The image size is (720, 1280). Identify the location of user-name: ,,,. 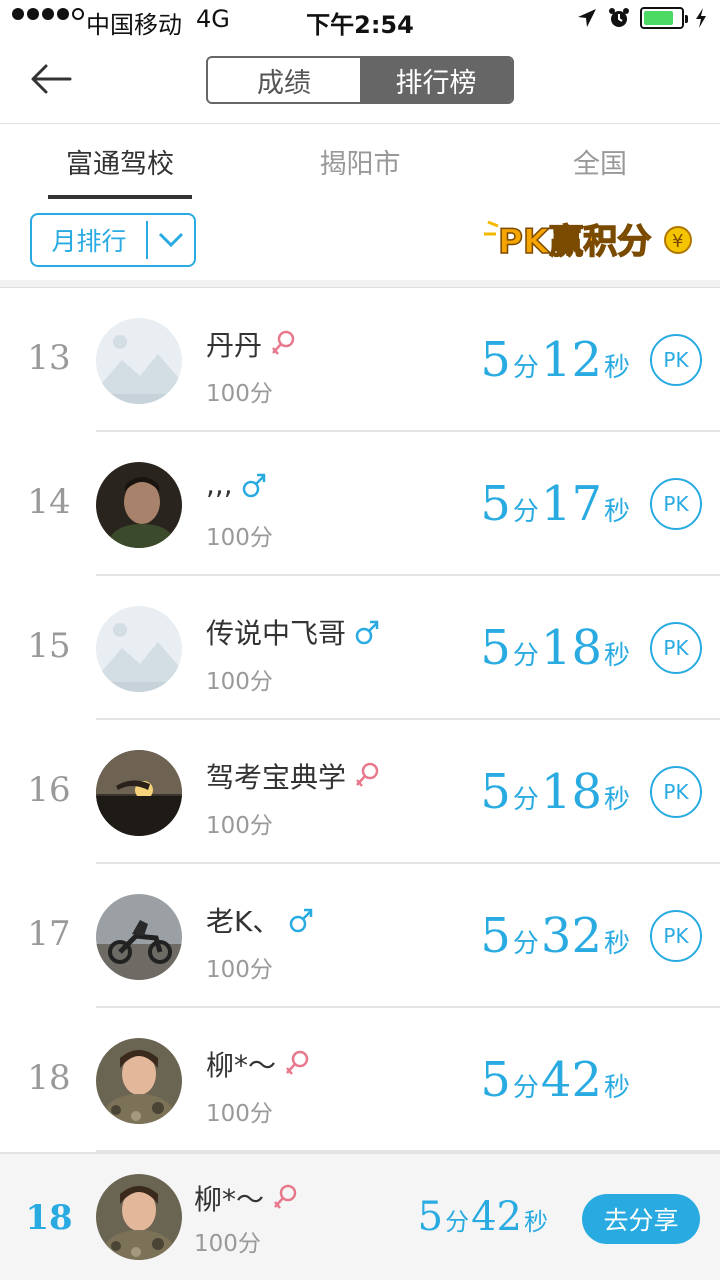
(219, 484).